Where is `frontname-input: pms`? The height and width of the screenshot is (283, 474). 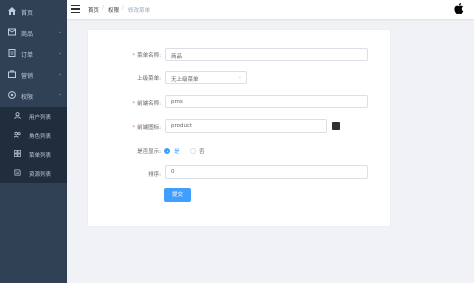
frontname-input: pms is located at coordinates (266, 101).